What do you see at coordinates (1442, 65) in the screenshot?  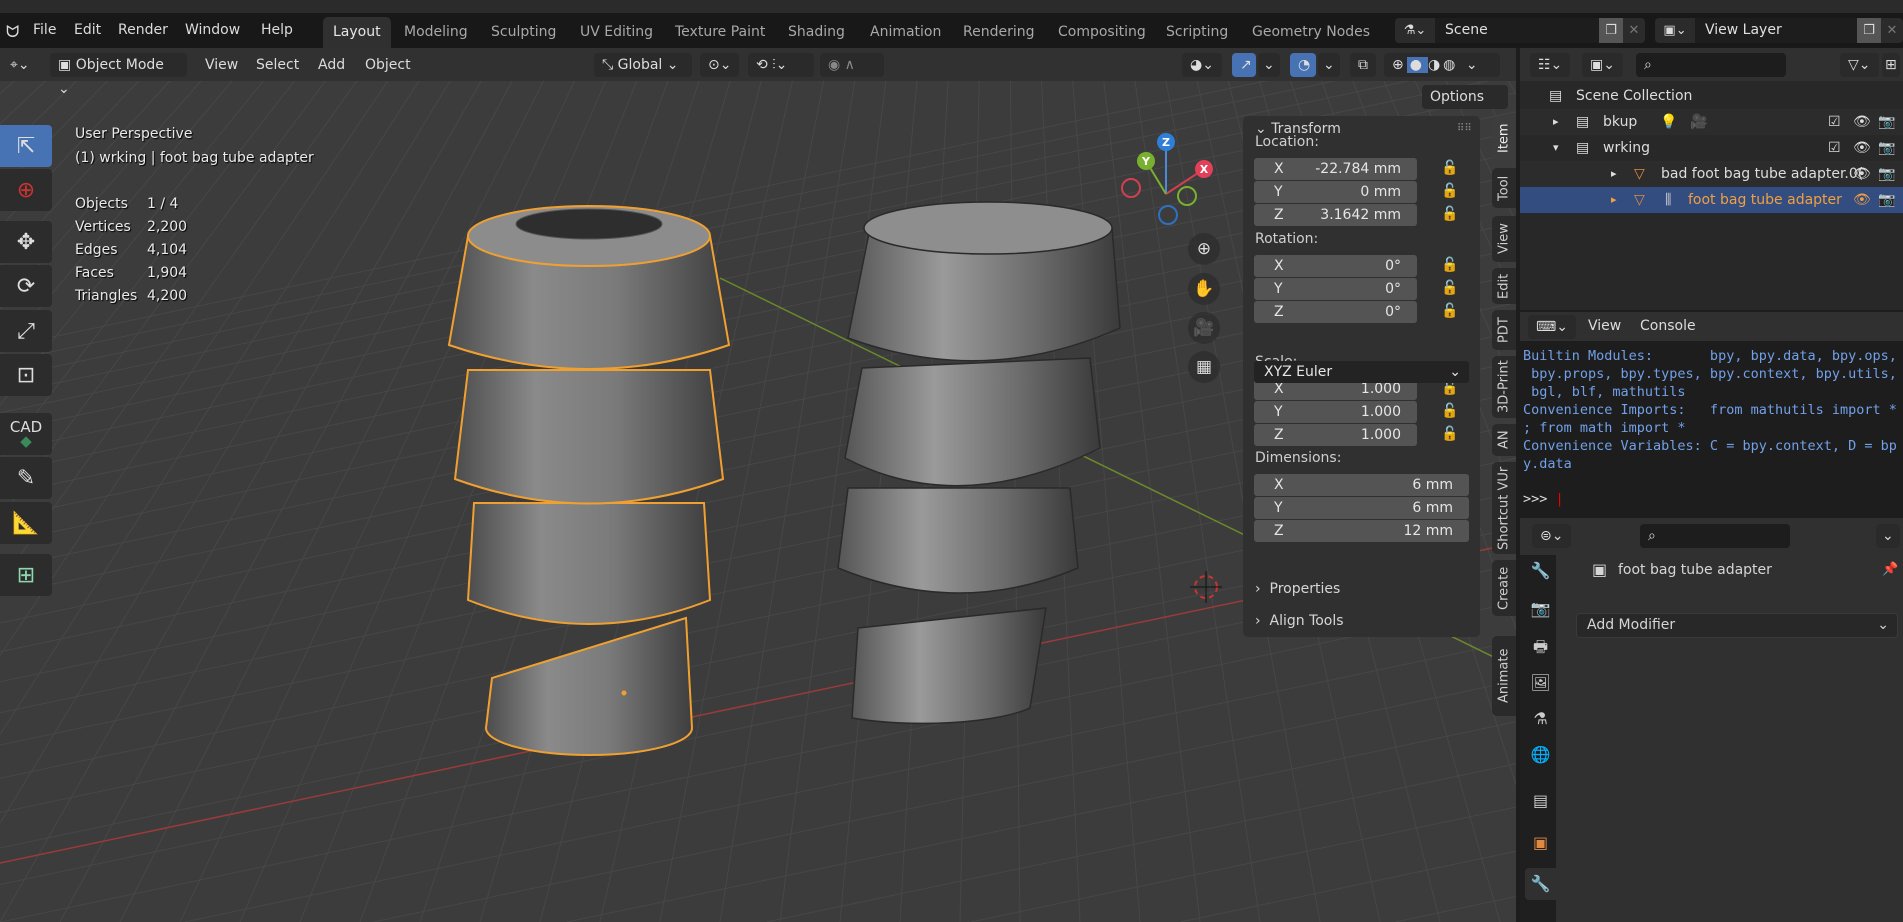 I see `shading-mode-buttons: ⊕ ● ◑◍ ⌄` at bounding box center [1442, 65].